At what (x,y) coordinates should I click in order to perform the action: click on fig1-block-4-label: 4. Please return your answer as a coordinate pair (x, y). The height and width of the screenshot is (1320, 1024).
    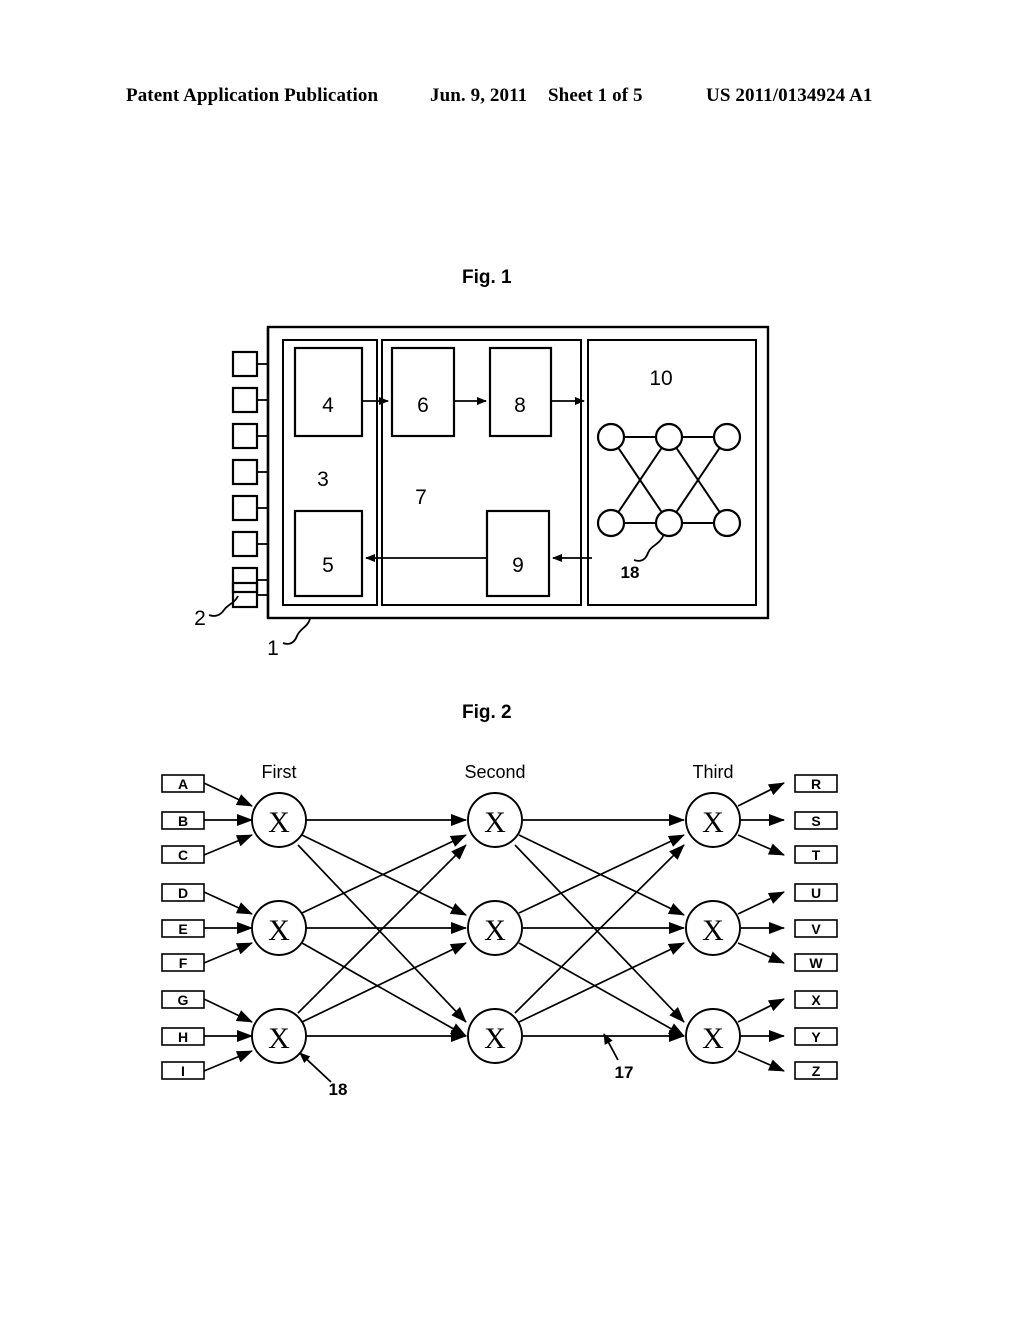
    Looking at the image, I should click on (328, 405).